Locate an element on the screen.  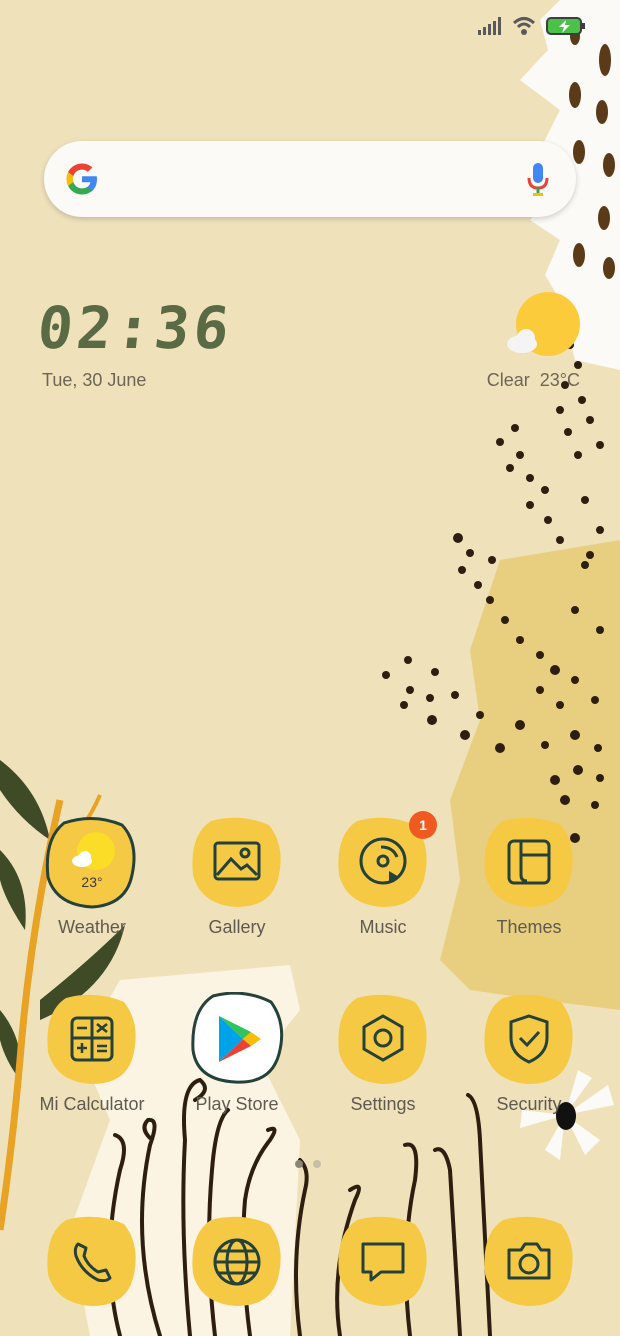
play-store-icon is located at coordinates (237, 1039).